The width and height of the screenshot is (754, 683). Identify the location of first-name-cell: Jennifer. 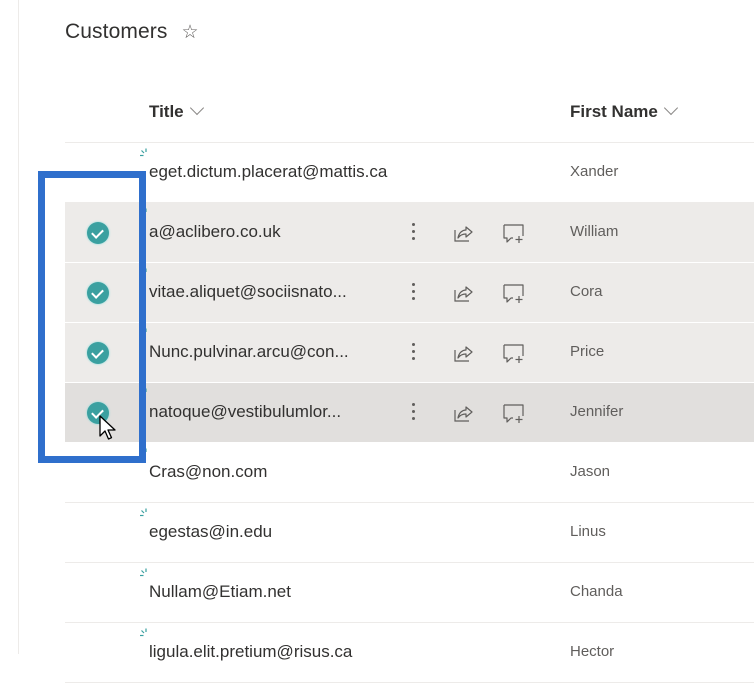
(597, 411).